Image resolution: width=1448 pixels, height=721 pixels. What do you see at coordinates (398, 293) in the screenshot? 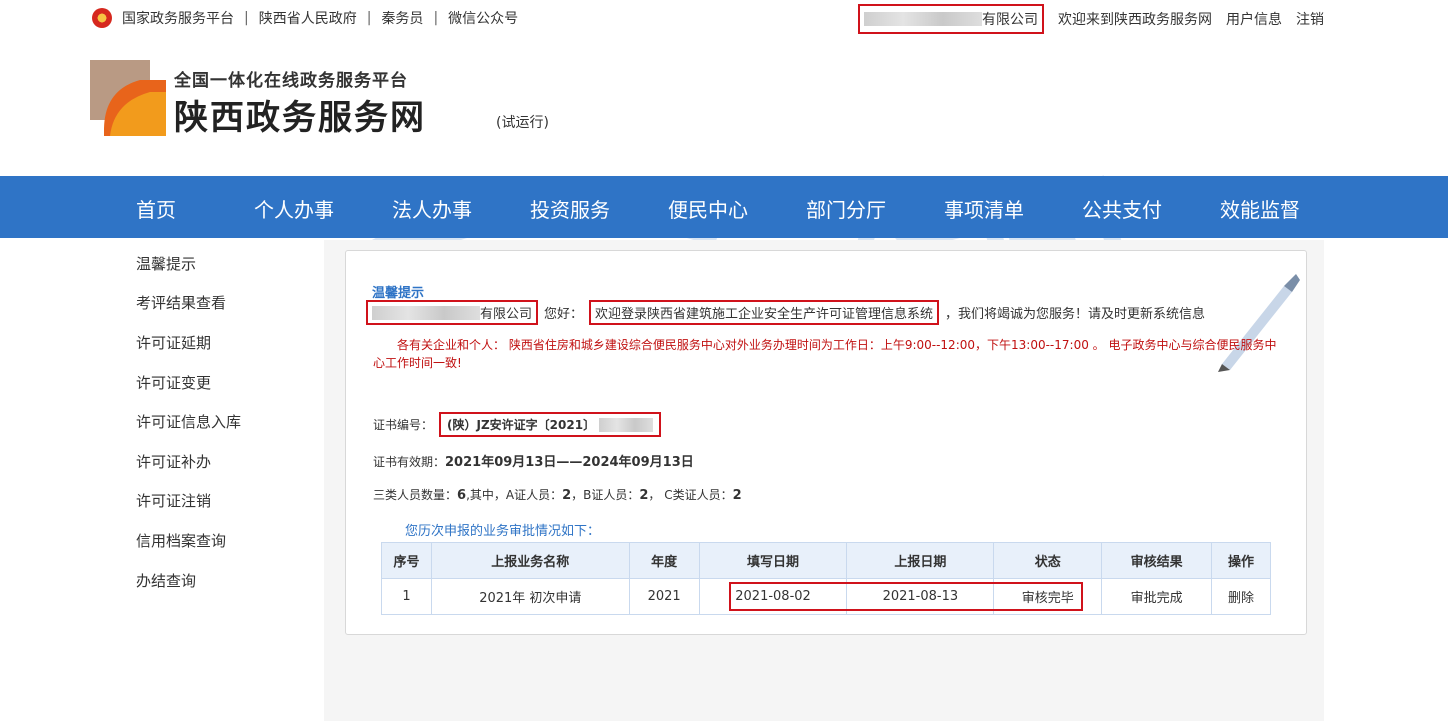
I see `tip-title: 温馨提示` at bounding box center [398, 293].